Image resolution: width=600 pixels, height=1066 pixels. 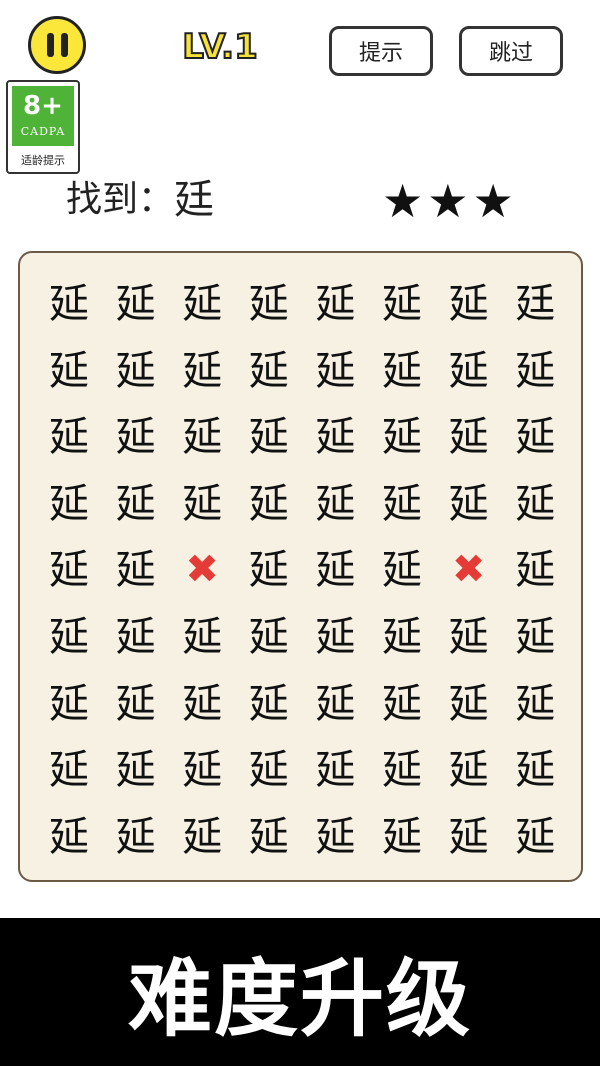 What do you see at coordinates (43, 106) in the screenshot?
I see `age-rating-value: 8+` at bounding box center [43, 106].